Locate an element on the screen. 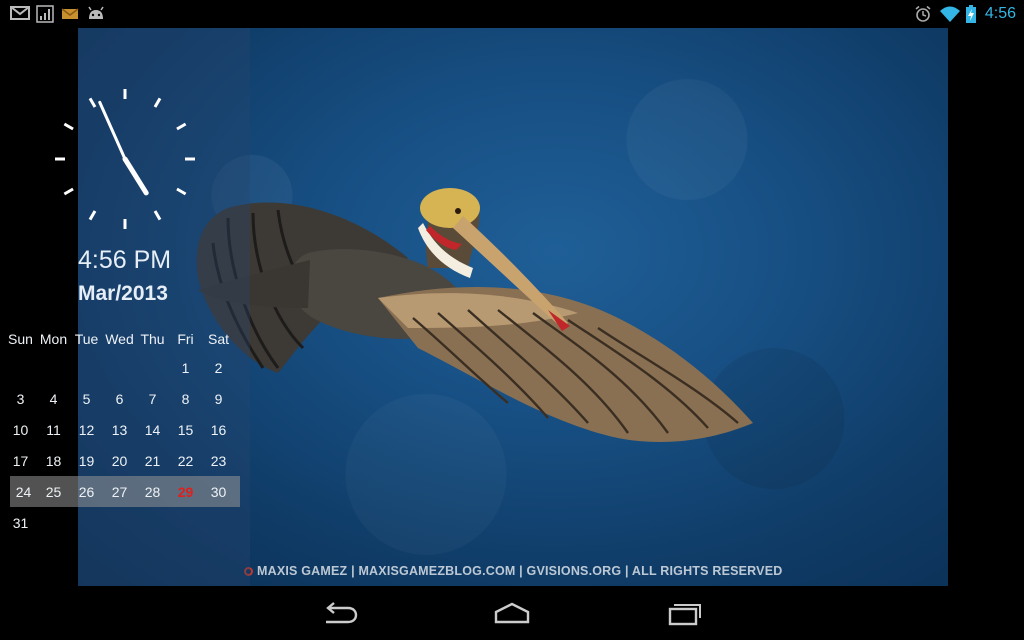 This screenshot has width=1024, height=640. calendar-day: 23 is located at coordinates (218, 460).